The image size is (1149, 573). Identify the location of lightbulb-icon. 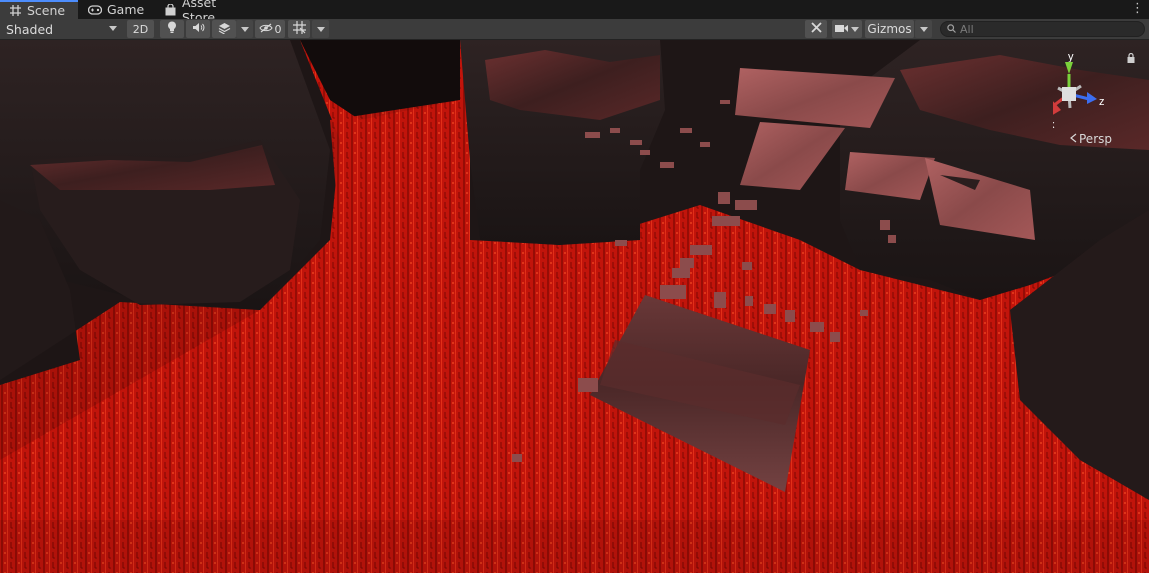
(172, 29).